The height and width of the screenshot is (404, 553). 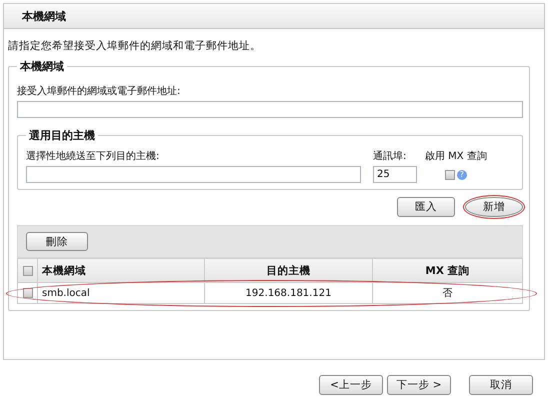 What do you see at coordinates (99, 91) in the screenshot?
I see `domain-label: 接受入埠郵件的網域或電子郵件地址:` at bounding box center [99, 91].